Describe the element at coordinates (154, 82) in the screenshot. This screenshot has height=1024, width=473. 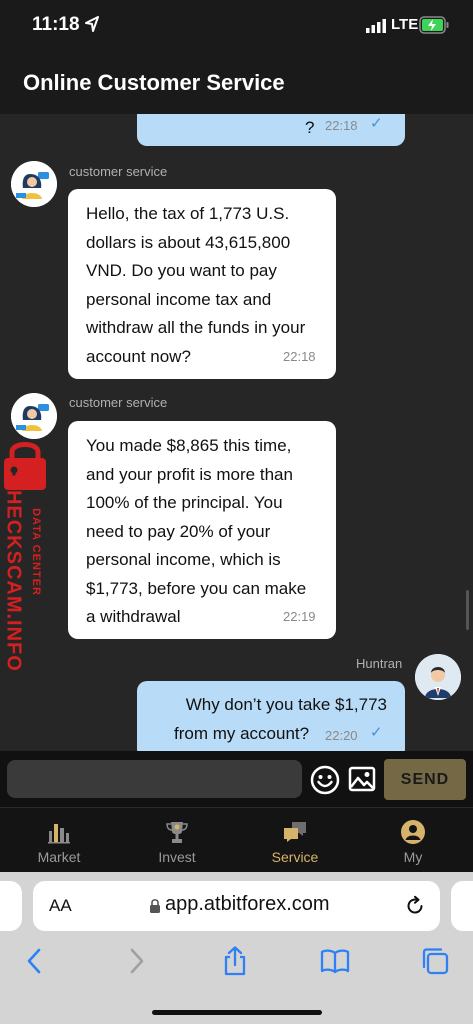
I see `page-title: Online Customer Service` at that location.